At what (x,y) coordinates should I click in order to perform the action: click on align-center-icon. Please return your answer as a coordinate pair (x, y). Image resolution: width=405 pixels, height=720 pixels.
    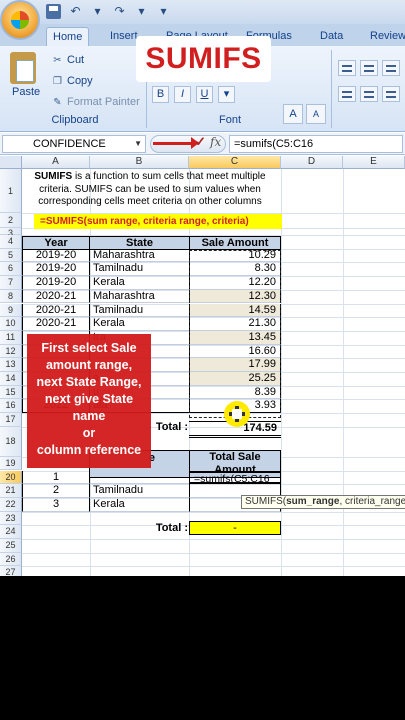
    Looking at the image, I should click on (369, 94).